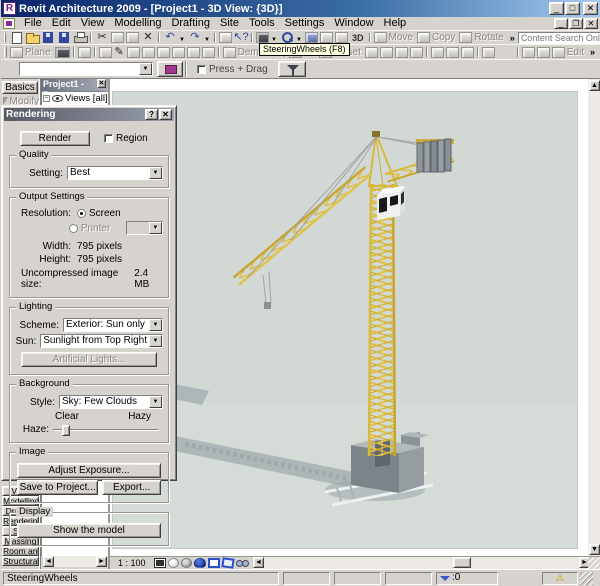  Describe the element at coordinates (55, 138) in the screenshot. I see `render-button: Render` at that location.